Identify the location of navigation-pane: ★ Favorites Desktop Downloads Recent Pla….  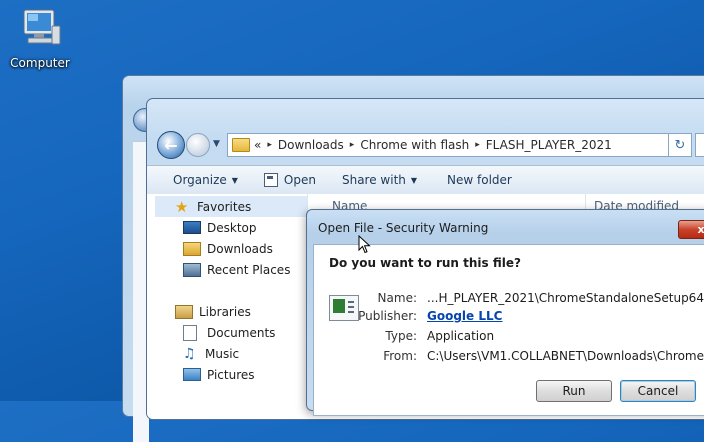
(231, 306).